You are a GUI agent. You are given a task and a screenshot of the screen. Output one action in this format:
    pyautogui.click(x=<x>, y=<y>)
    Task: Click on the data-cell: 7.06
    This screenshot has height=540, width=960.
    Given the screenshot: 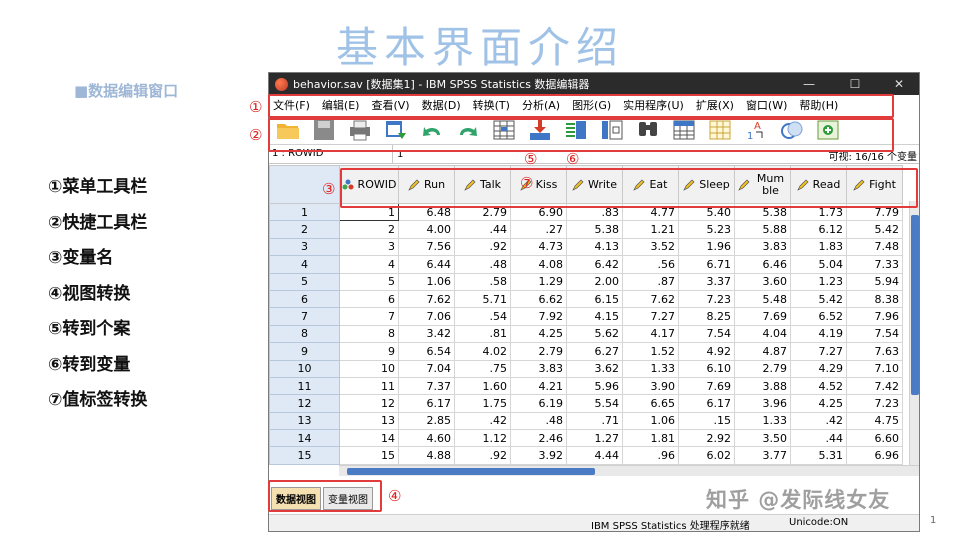 What is the action you would take?
    pyautogui.click(x=426, y=316)
    